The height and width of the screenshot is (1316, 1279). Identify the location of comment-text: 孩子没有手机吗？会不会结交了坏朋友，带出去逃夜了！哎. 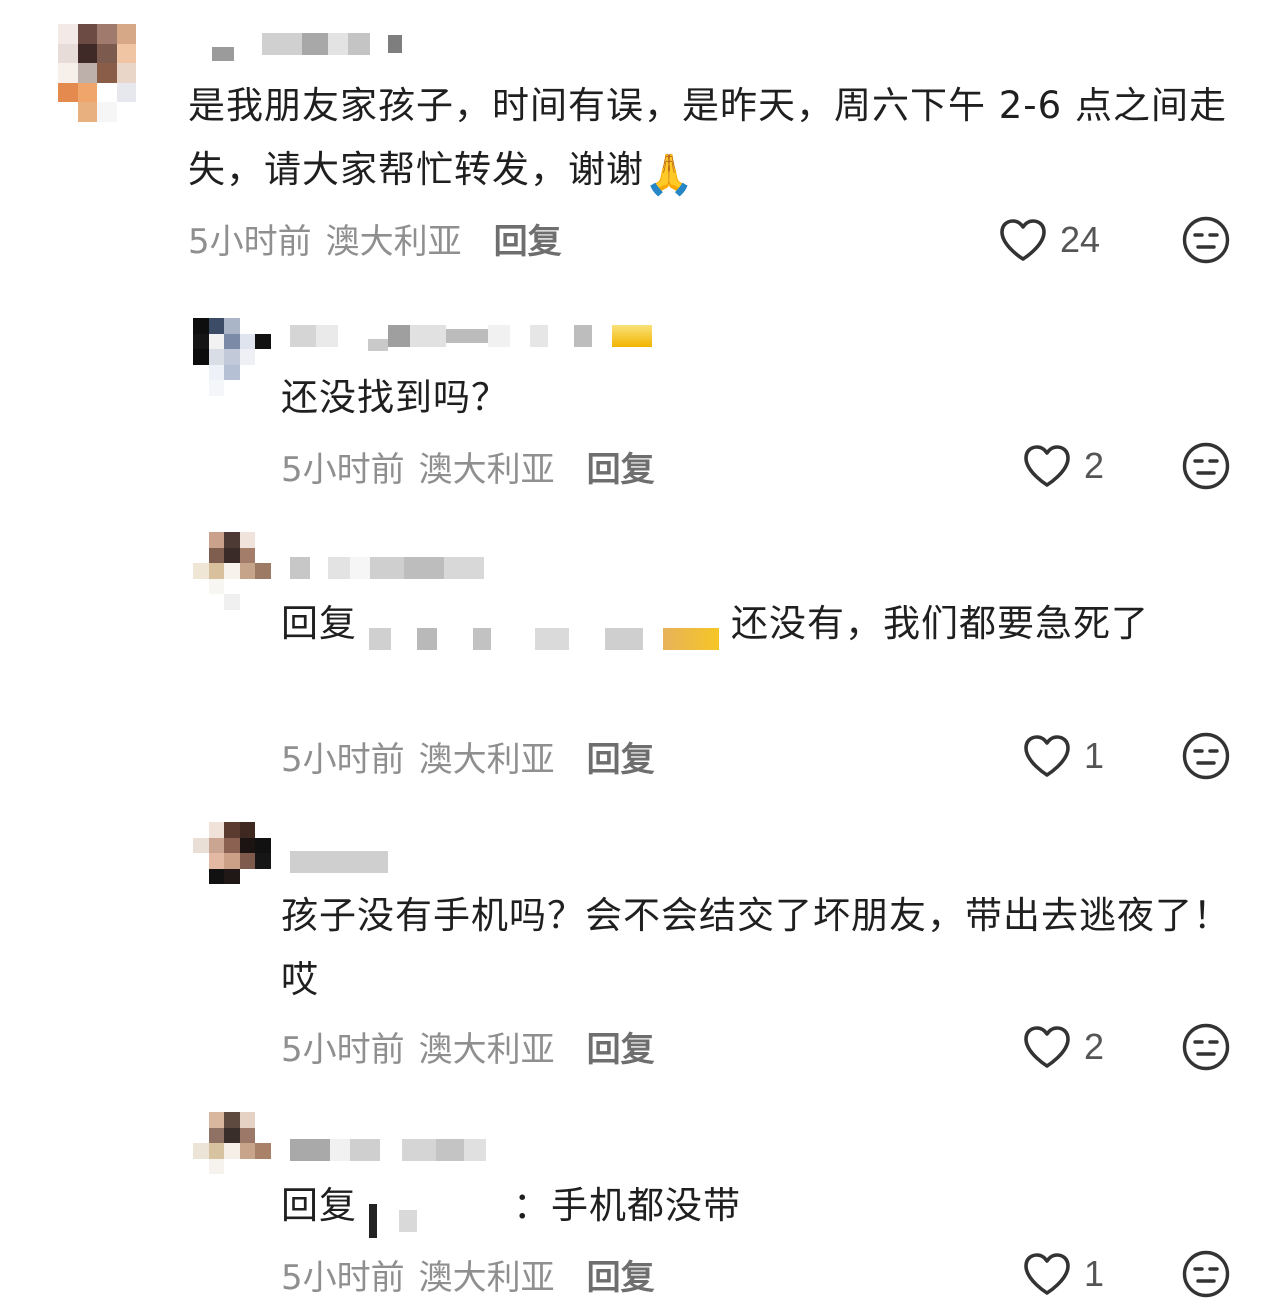
(756, 948).